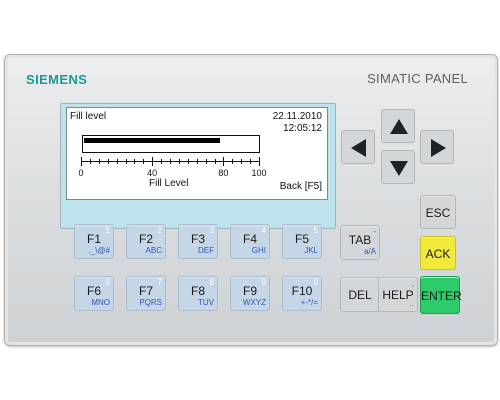 The width and height of the screenshot is (500, 400). I want to click on arrow-down-button, so click(398, 167).